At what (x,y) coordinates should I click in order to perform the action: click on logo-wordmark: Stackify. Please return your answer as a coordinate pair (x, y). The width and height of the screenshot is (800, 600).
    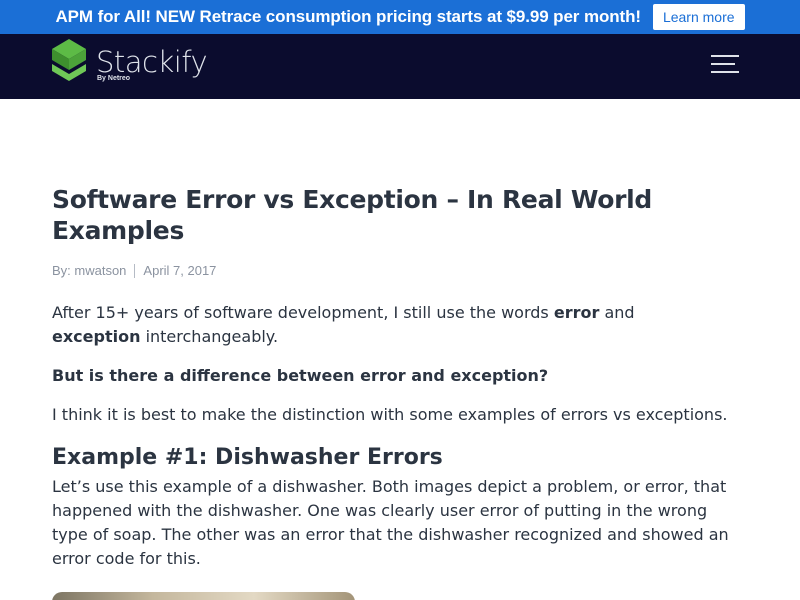
    Looking at the image, I should click on (152, 62).